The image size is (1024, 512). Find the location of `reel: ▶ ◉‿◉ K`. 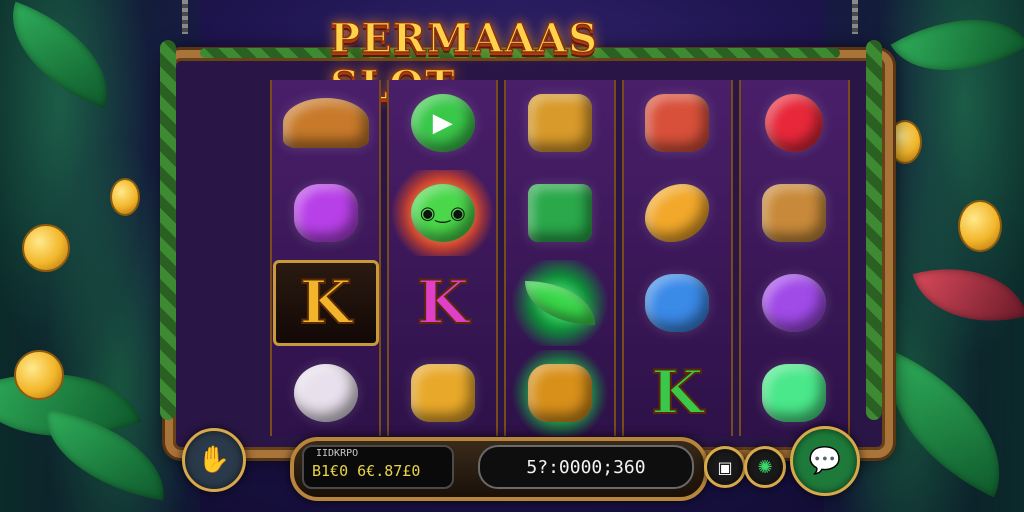

reel: ▶ ◉‿◉ K is located at coordinates (443, 258).